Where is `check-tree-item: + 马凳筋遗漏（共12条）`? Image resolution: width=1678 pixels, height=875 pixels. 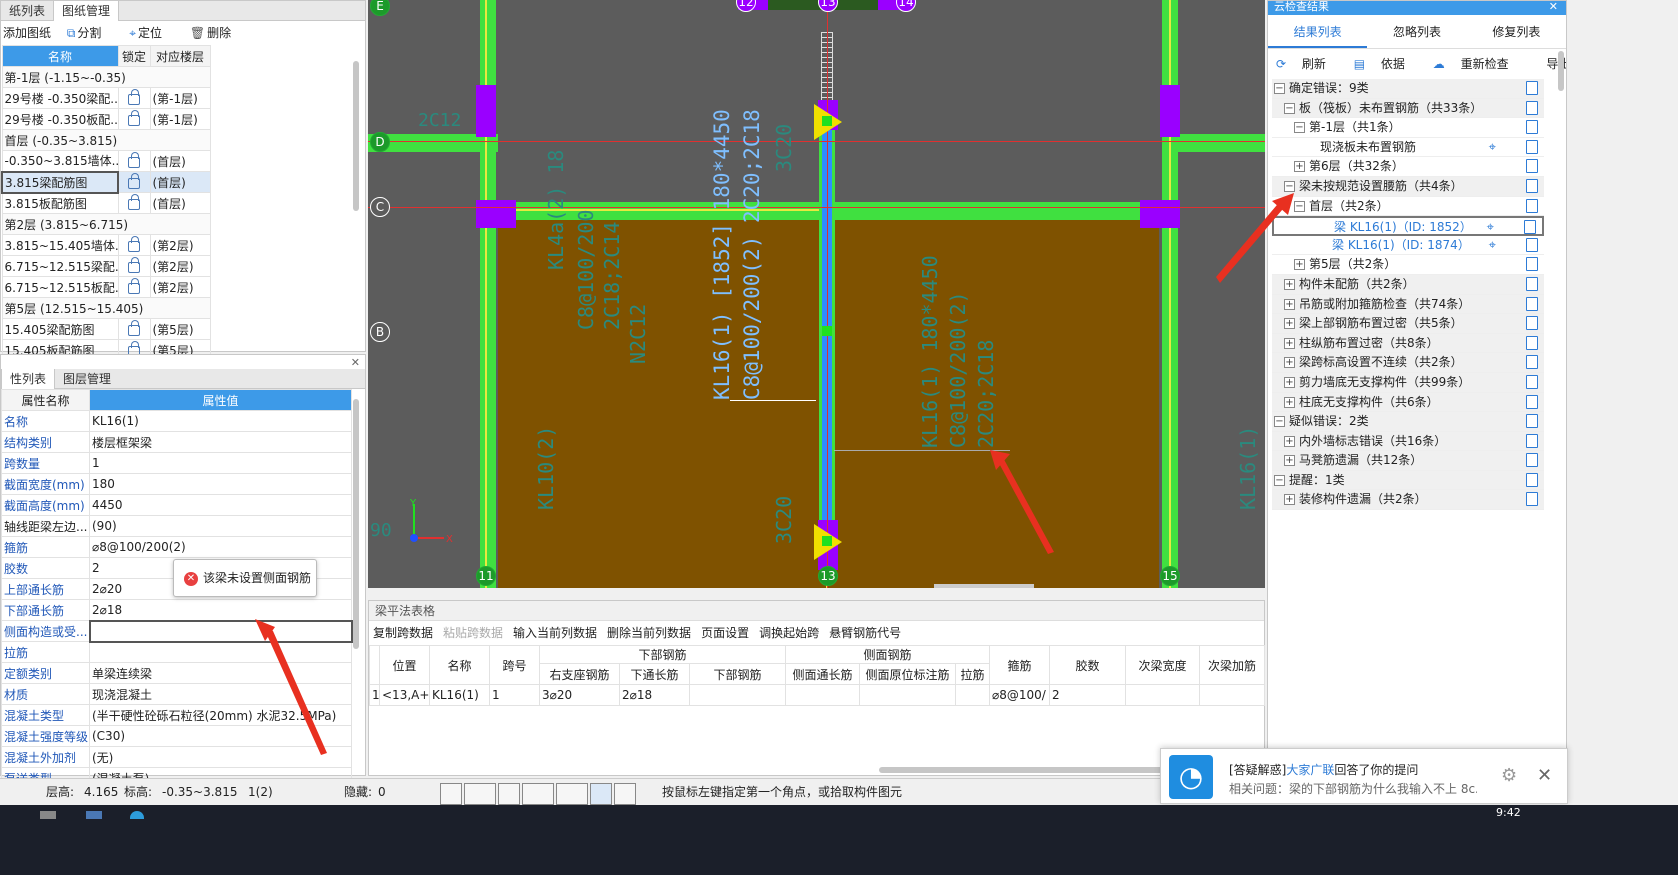
check-tree-item: + 马凳筋遗漏（共12条） is located at coordinates (1408, 461).